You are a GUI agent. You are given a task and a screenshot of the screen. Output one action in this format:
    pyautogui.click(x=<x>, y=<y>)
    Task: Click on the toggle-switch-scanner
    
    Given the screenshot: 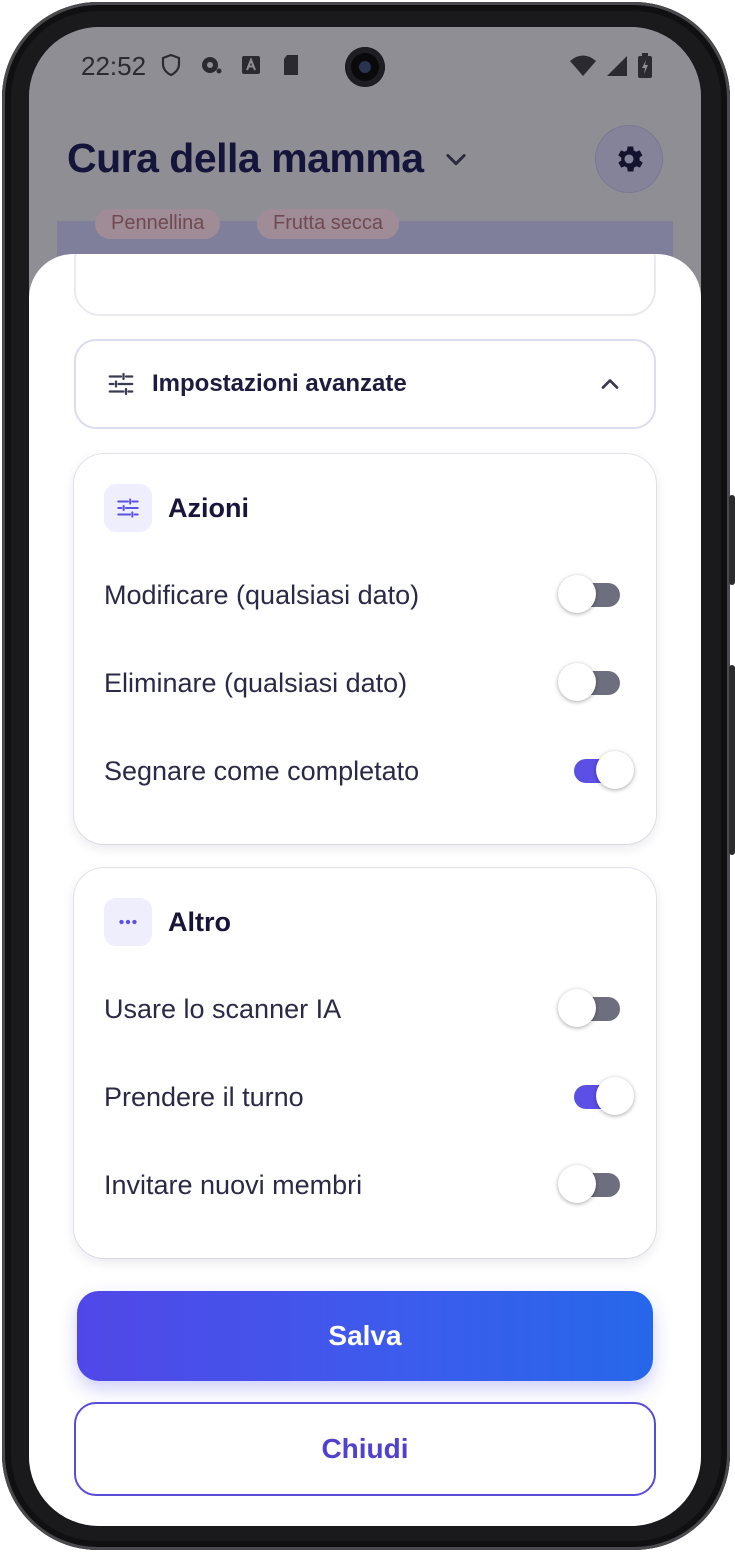 What is the action you would take?
    pyautogui.click(x=591, y=1009)
    